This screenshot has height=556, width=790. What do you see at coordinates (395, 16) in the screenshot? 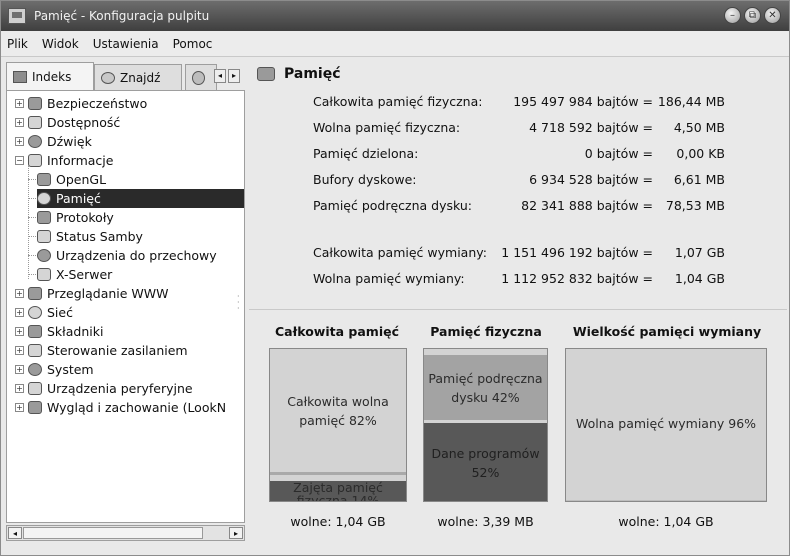
I see `title-bar: Pamięć - Konfiguracja pulpitu – ⧉ ✕` at bounding box center [395, 16].